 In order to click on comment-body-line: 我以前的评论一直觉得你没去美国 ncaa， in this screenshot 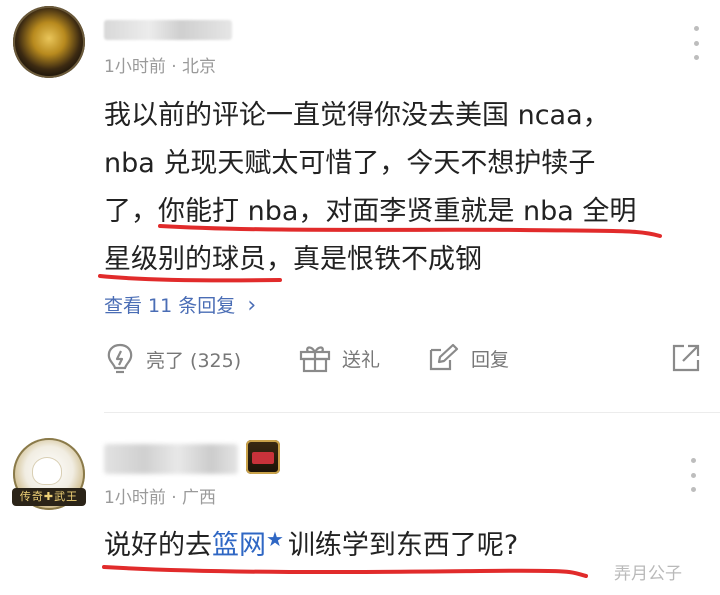, I will do `click(357, 115)`.